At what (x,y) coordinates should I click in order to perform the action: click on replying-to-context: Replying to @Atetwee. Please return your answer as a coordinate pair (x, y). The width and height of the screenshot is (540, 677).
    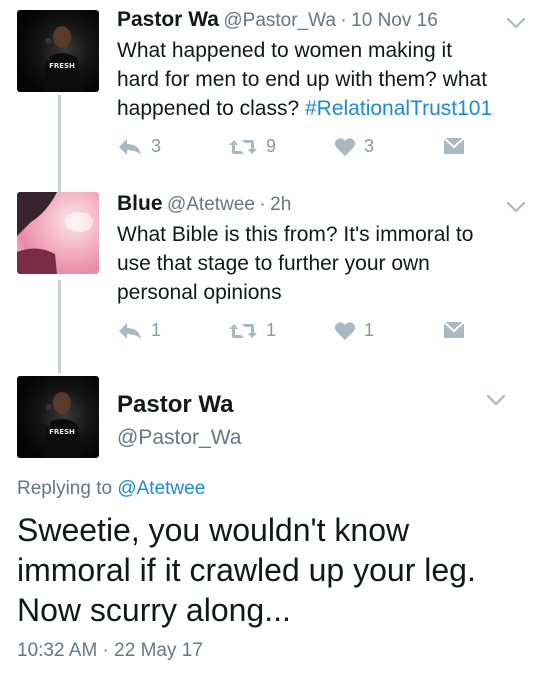
    Looking at the image, I should click on (111, 489).